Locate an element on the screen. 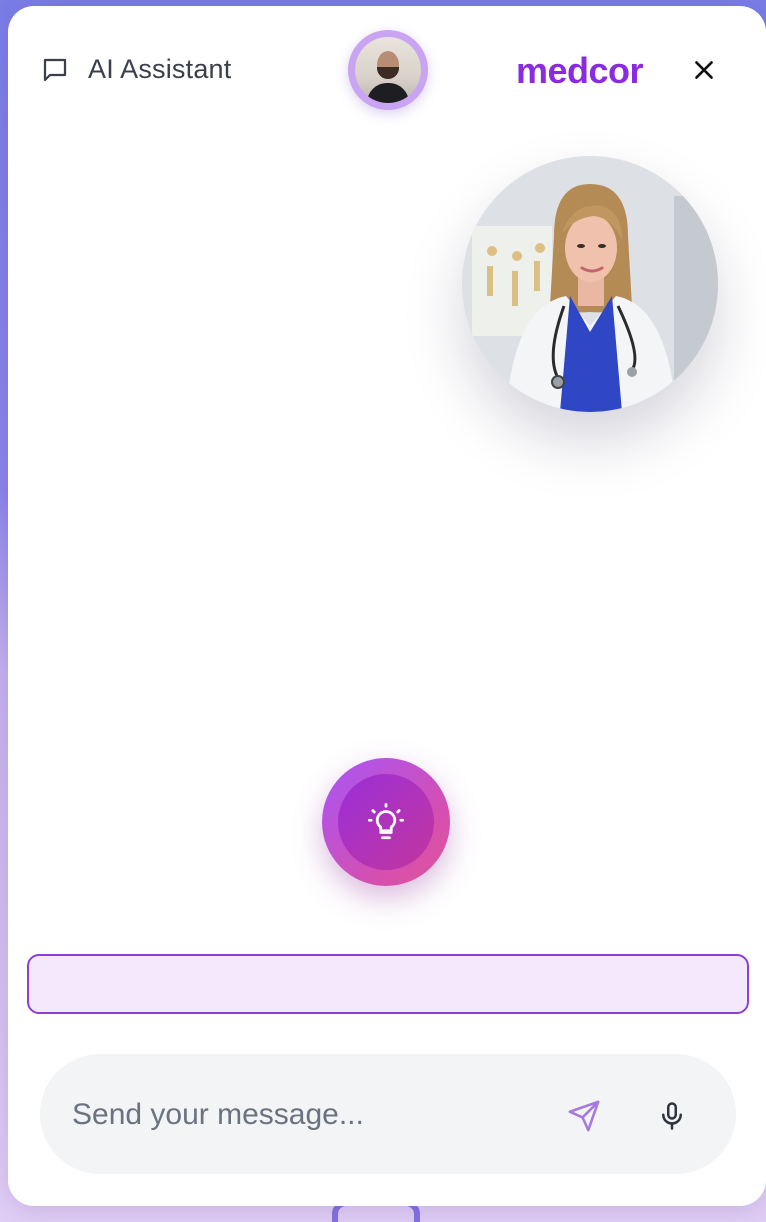  doctor-avatar is located at coordinates (590, 284).